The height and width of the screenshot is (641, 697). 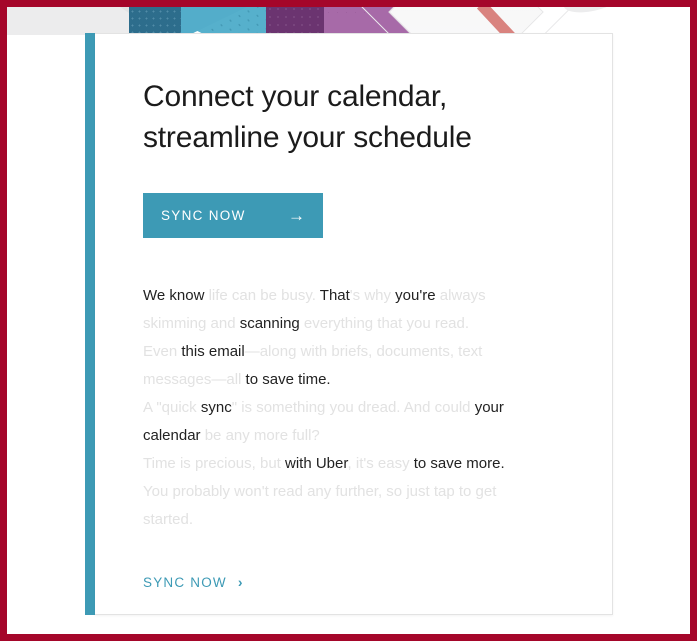 What do you see at coordinates (47, 67) in the screenshot?
I see `pink-diagonal-stripe-left` at bounding box center [47, 67].